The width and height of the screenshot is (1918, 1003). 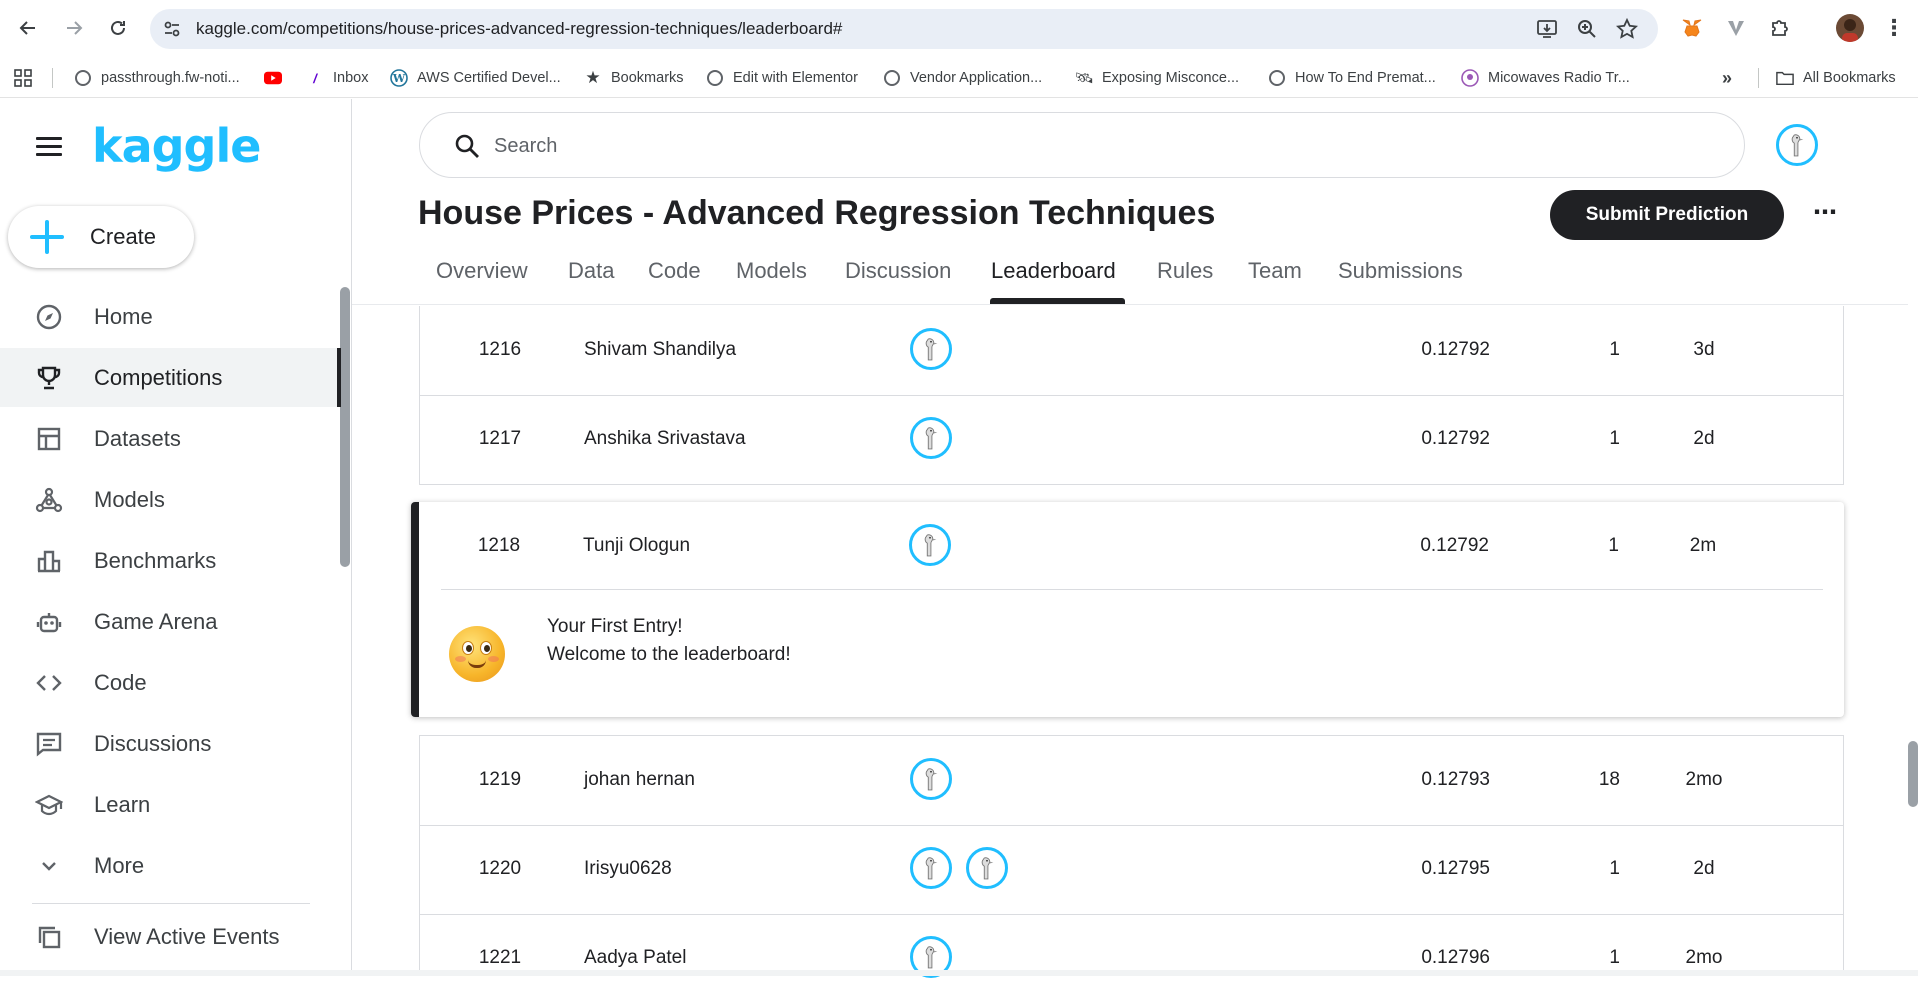 I want to click on search-input, so click(x=1094, y=146).